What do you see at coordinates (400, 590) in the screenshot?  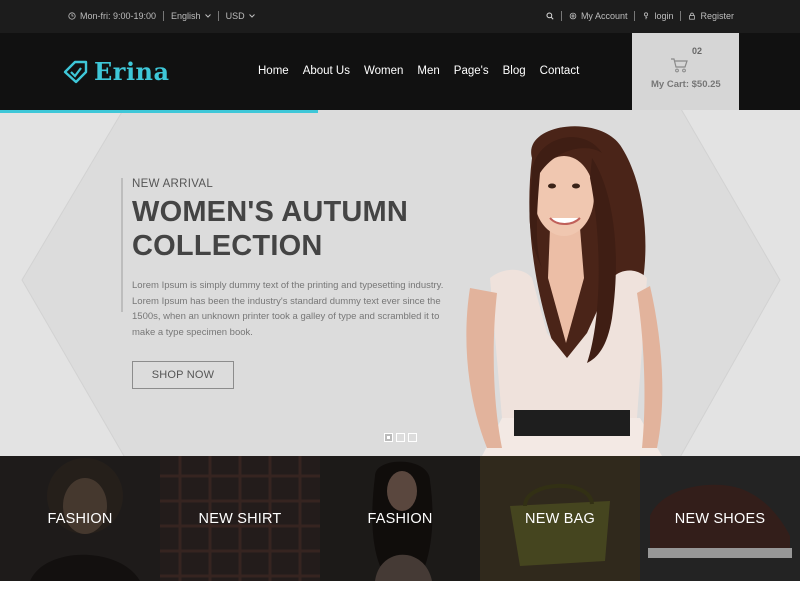 I see `page-bottom-spacer` at bounding box center [400, 590].